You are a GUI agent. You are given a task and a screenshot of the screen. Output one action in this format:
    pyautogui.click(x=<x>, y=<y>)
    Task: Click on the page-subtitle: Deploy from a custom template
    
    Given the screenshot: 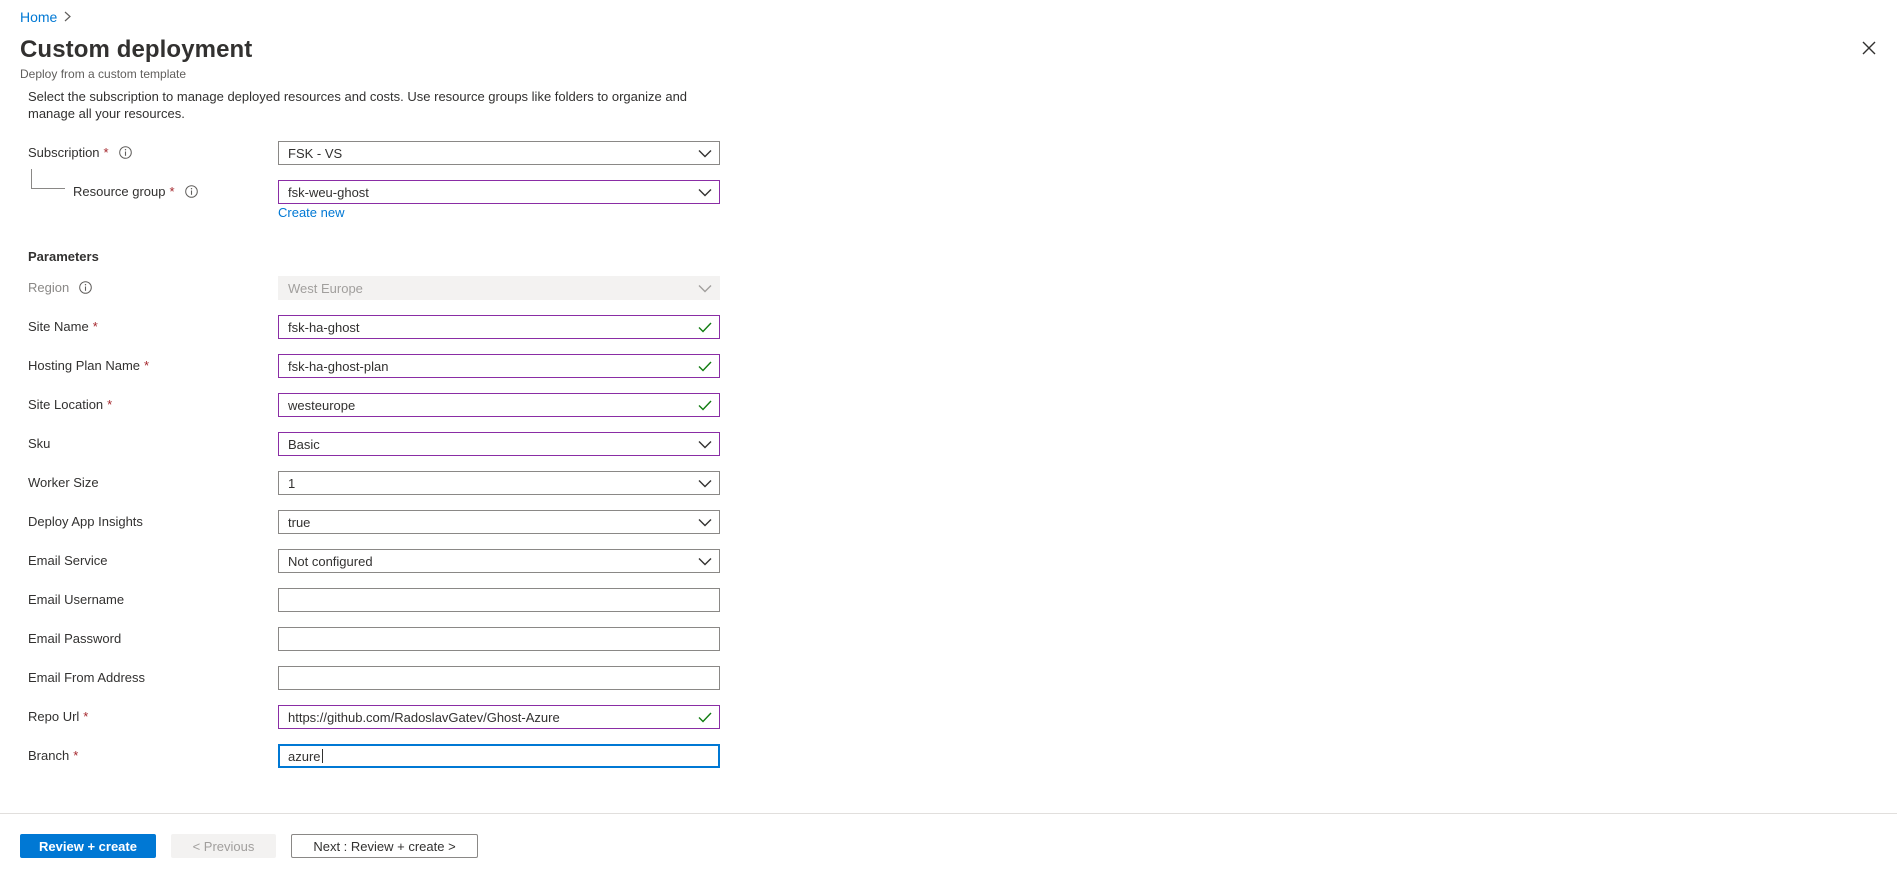 What is the action you would take?
    pyautogui.click(x=103, y=74)
    